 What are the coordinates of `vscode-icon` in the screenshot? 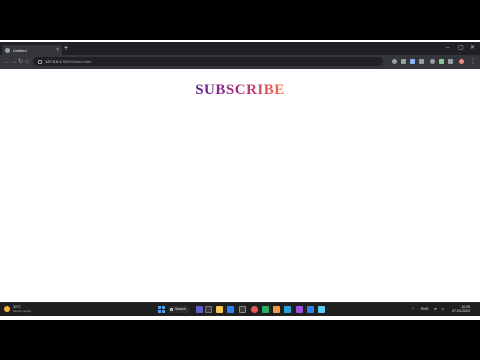 It's located at (287, 309).